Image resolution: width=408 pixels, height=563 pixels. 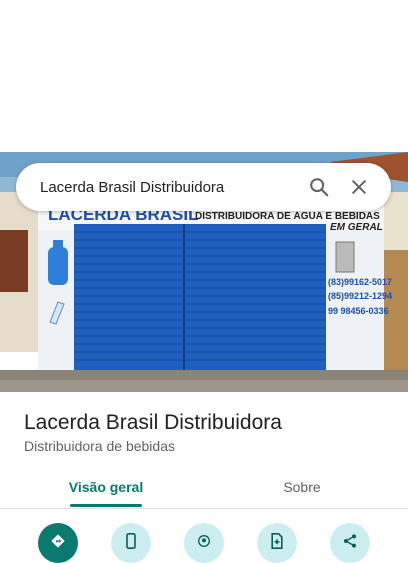 What do you see at coordinates (99, 446) in the screenshot?
I see `place-category: Distribuidora de bebidas` at bounding box center [99, 446].